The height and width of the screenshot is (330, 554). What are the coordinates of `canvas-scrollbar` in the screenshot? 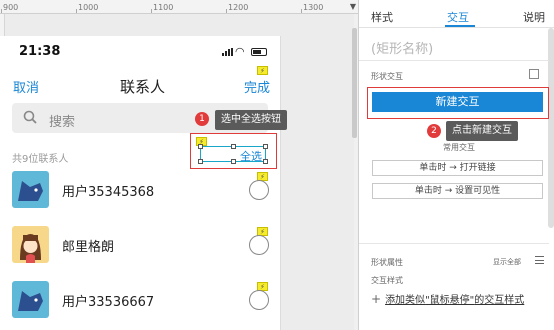 It's located at (354, 83).